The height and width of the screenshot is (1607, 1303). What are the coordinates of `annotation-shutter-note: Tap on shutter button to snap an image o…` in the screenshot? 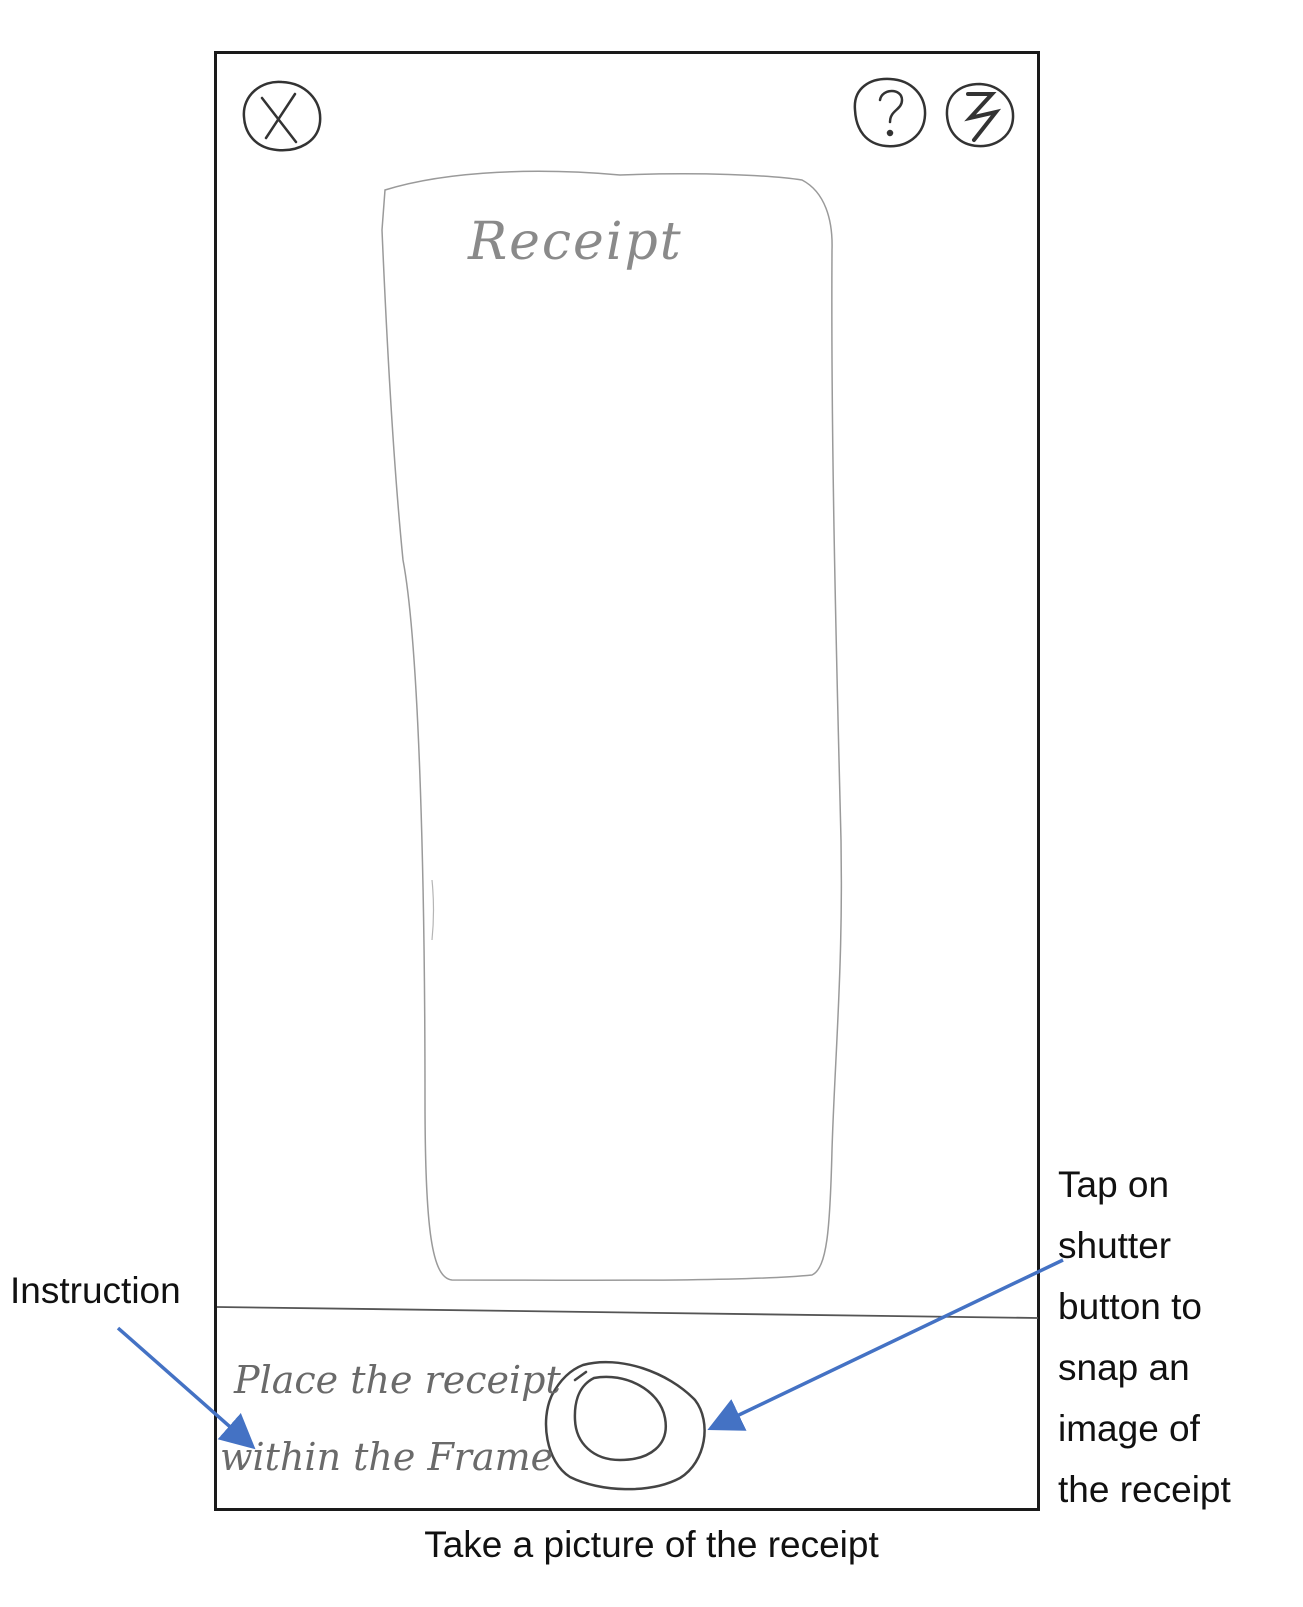 It's located at (1178, 1337).